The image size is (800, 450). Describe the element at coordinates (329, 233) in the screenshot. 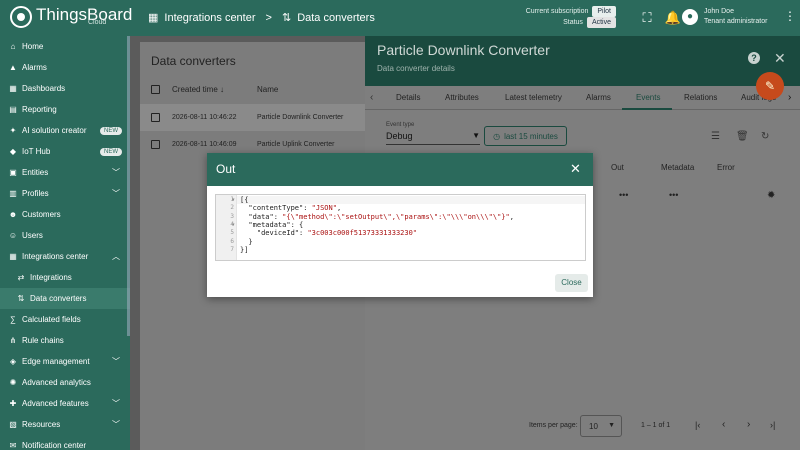

I see `code-line: "deviceId": "3c003c000f51373331333230"` at that location.